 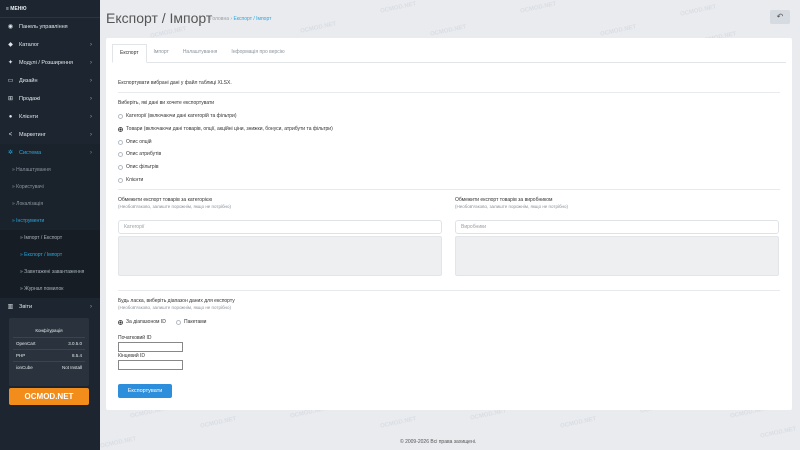 What do you see at coordinates (21, 355) in the screenshot?
I see `config-name: PHP` at bounding box center [21, 355].